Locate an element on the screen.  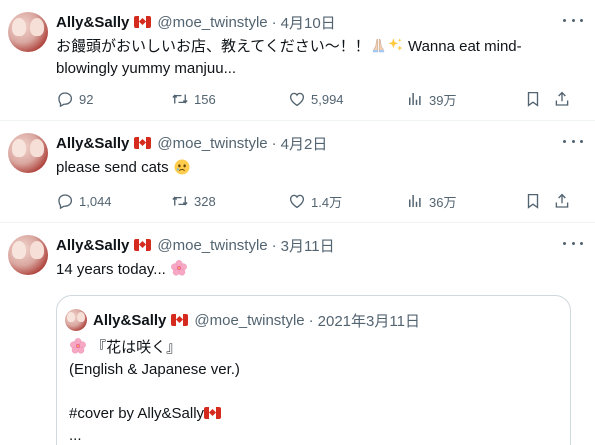
reply-count: 1,044 is located at coordinates (95, 201).